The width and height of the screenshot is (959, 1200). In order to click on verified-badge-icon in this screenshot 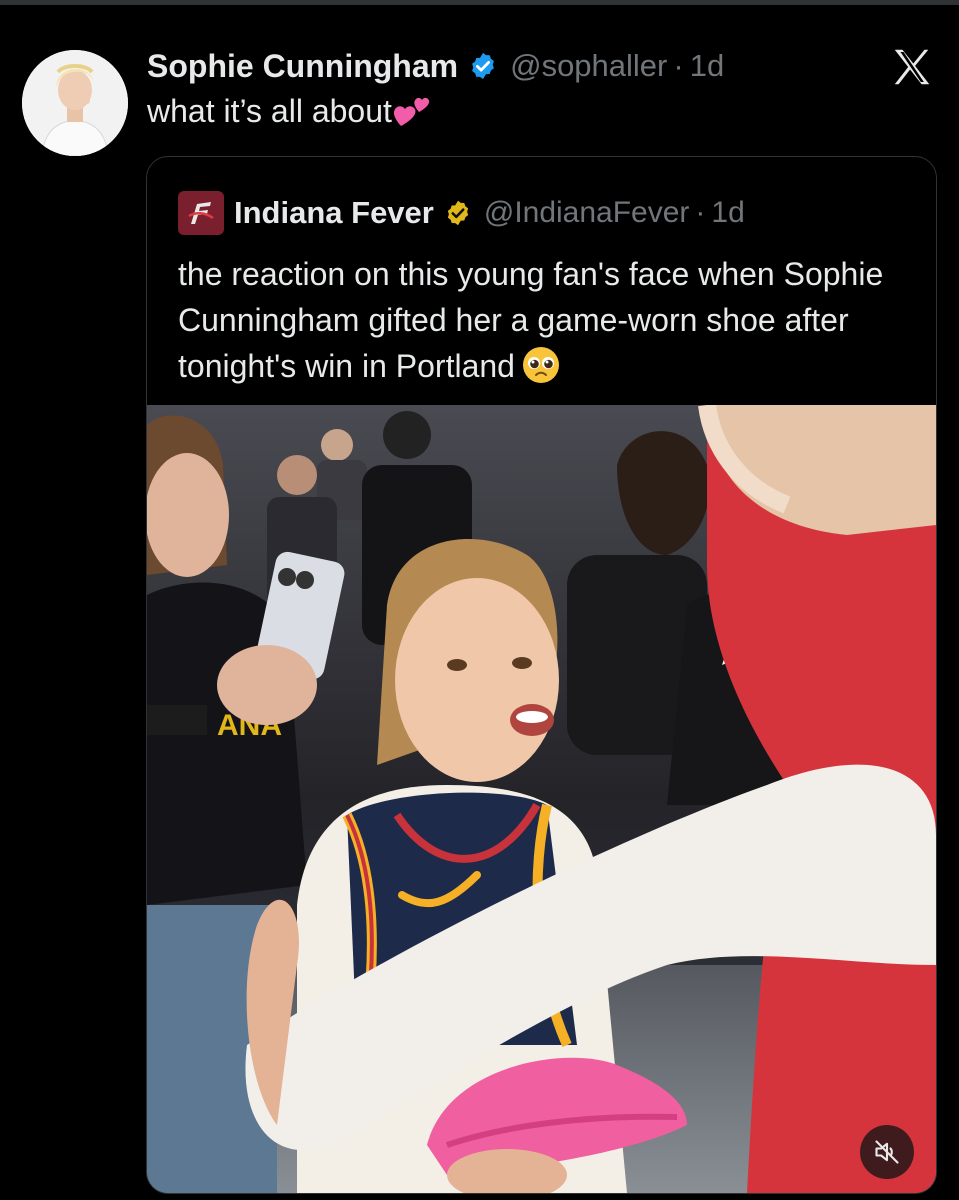, I will do `click(483, 66)`.